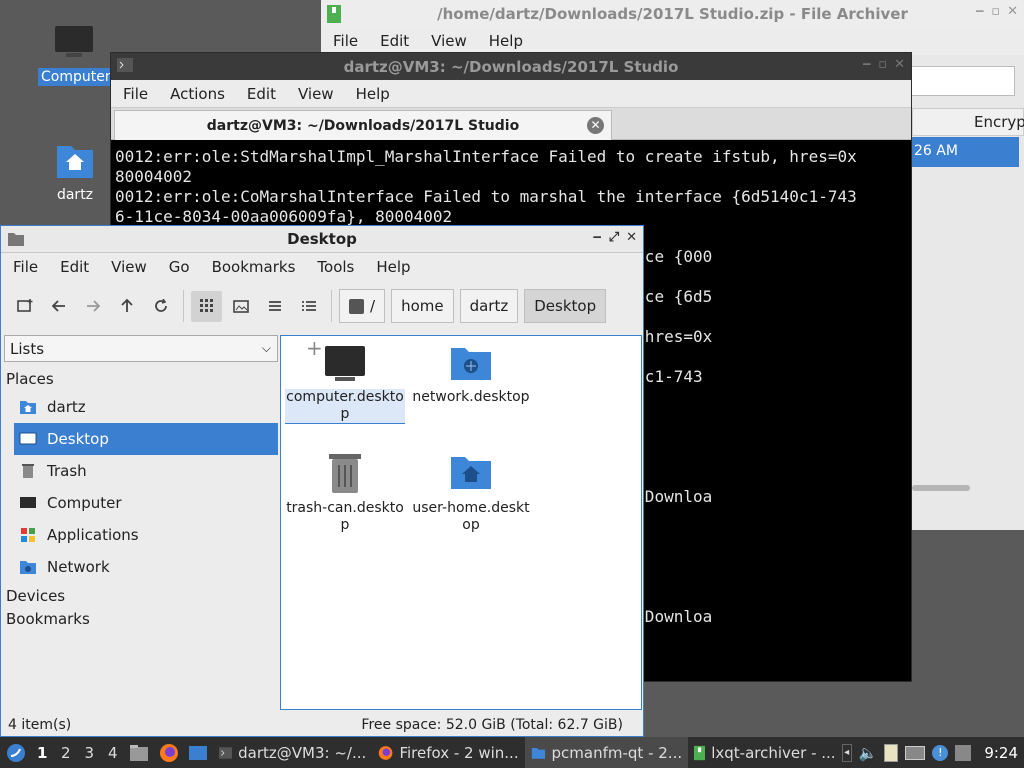  What do you see at coordinates (345, 384) in the screenshot?
I see `file-computer-desktop: computer.desktop` at bounding box center [345, 384].